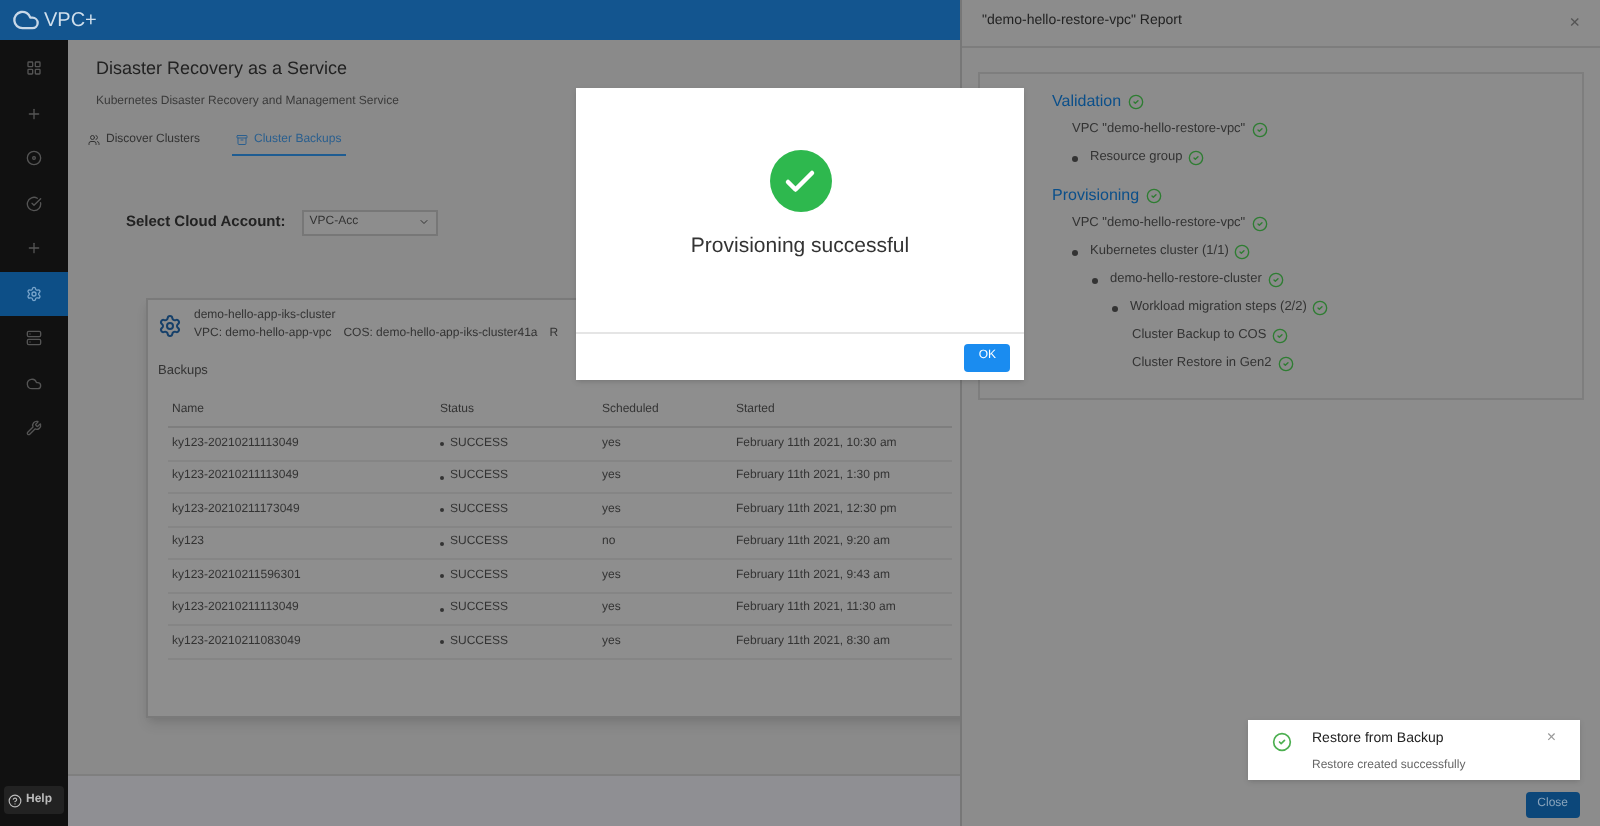  I want to click on wrench-icon, so click(34, 428).